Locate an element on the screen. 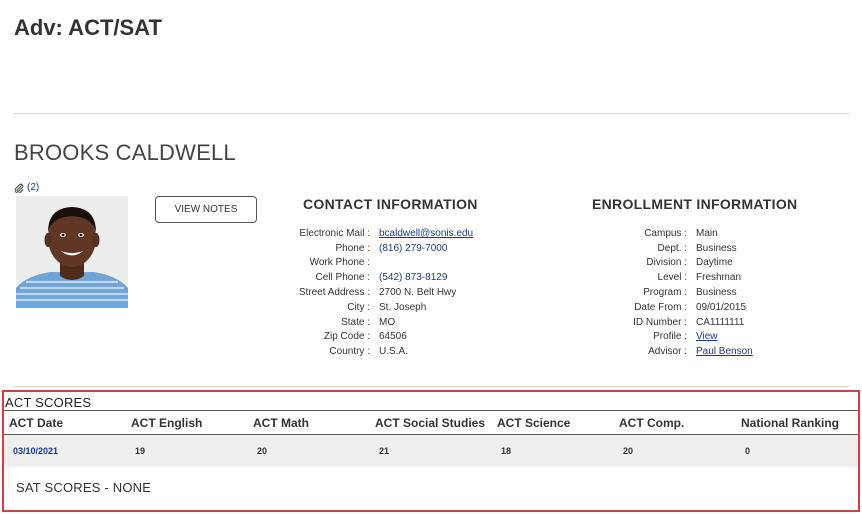 The width and height of the screenshot is (862, 514). column-header-act-social-studies: ACT Social Studies is located at coordinates (430, 422).